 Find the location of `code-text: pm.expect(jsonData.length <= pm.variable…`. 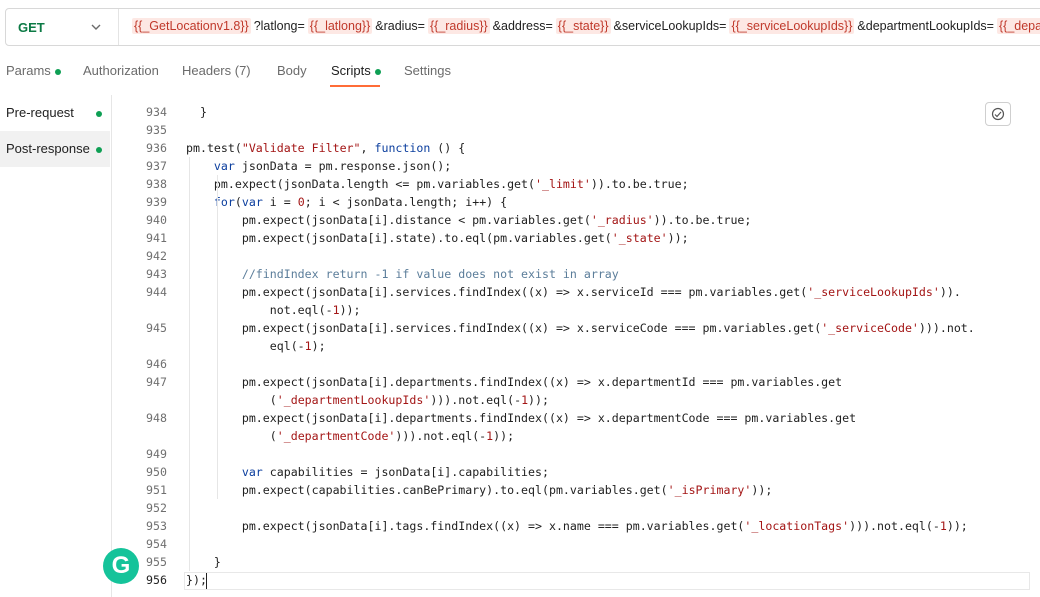

code-text: pm.expect(jsonData.length <= pm.variable… is located at coordinates (437, 184).